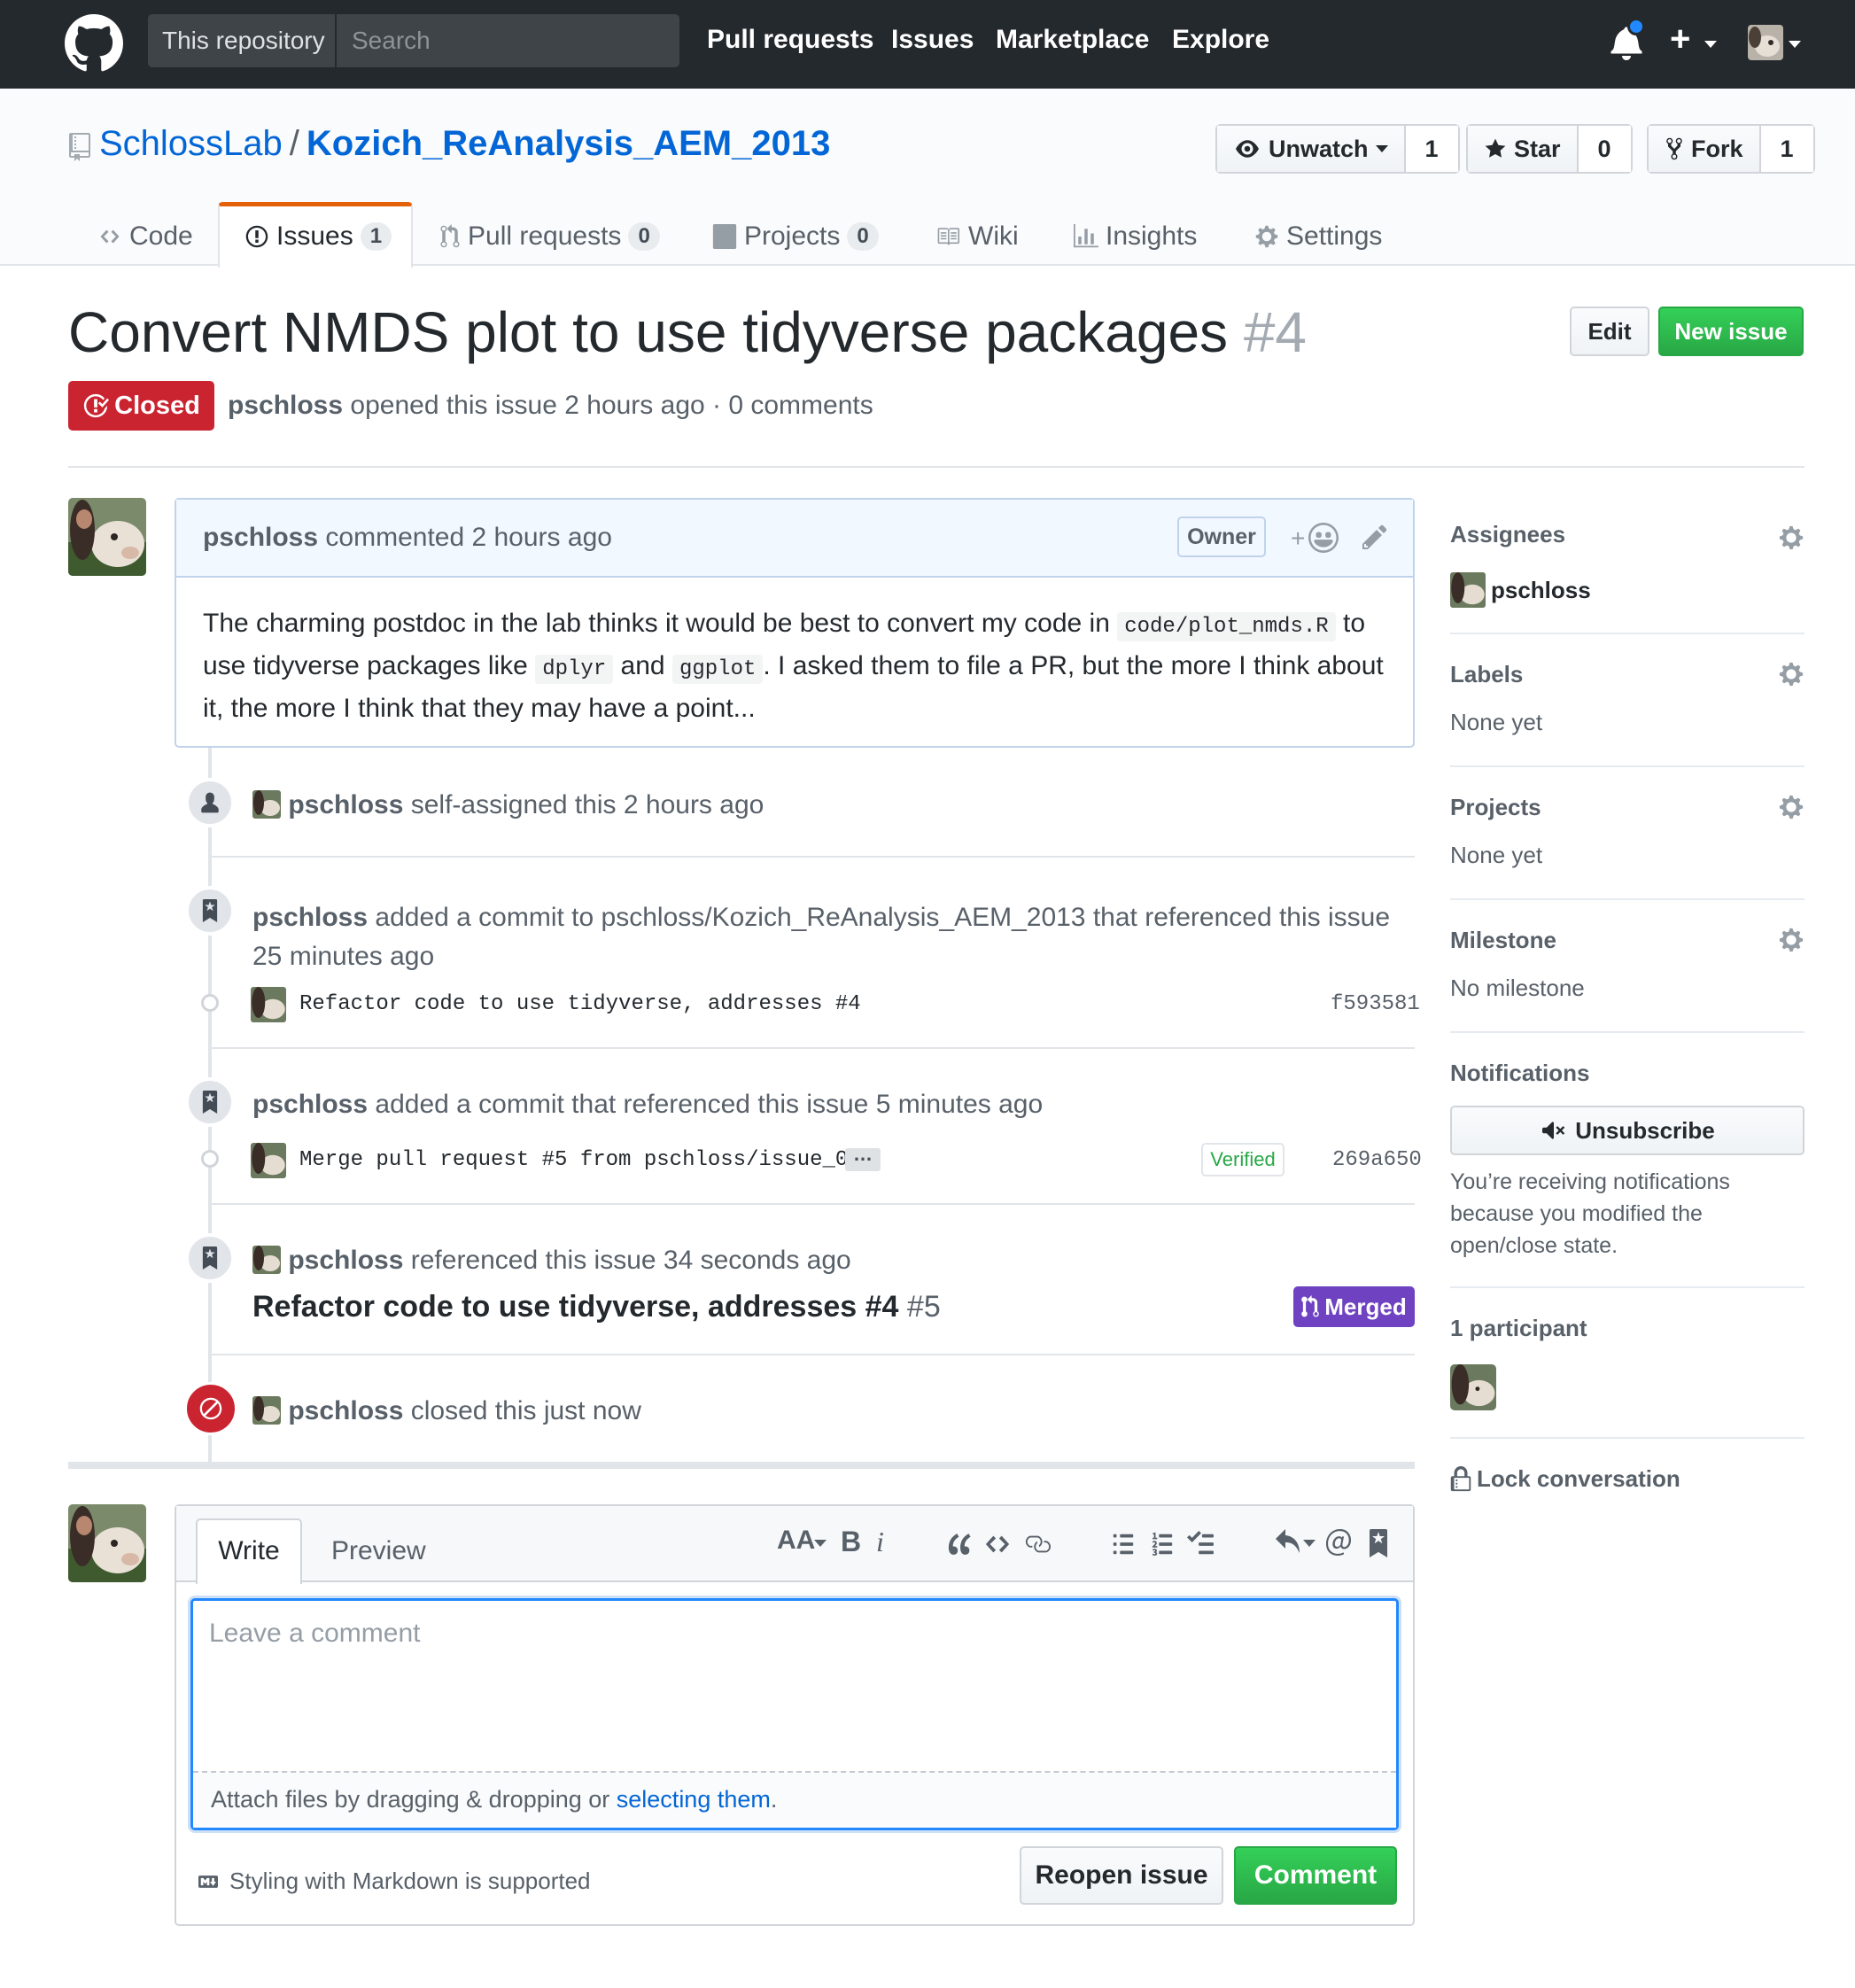 This screenshot has width=1855, height=1988. I want to click on tab-insights: Insights, so click(1135, 236).